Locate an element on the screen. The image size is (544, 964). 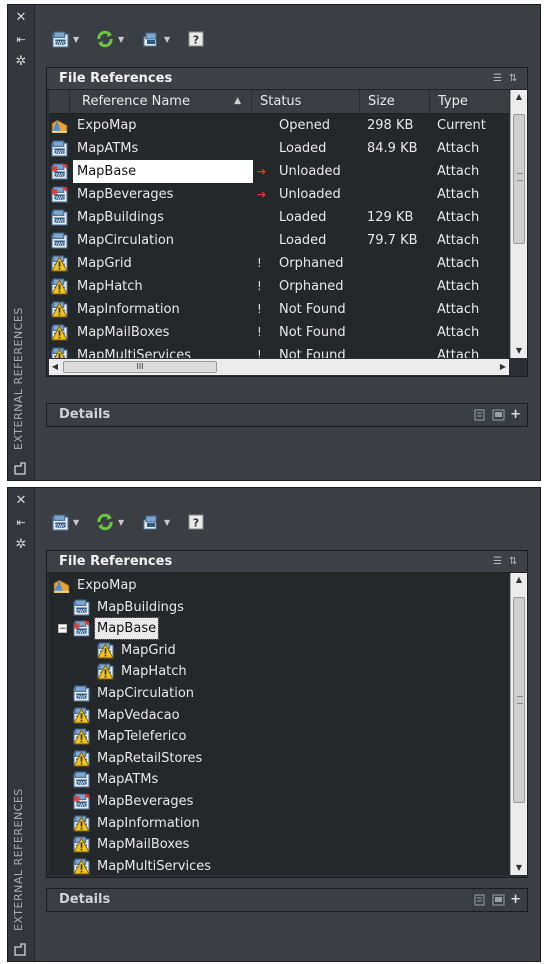
reference-size: 84.9 KB is located at coordinates (392, 148).